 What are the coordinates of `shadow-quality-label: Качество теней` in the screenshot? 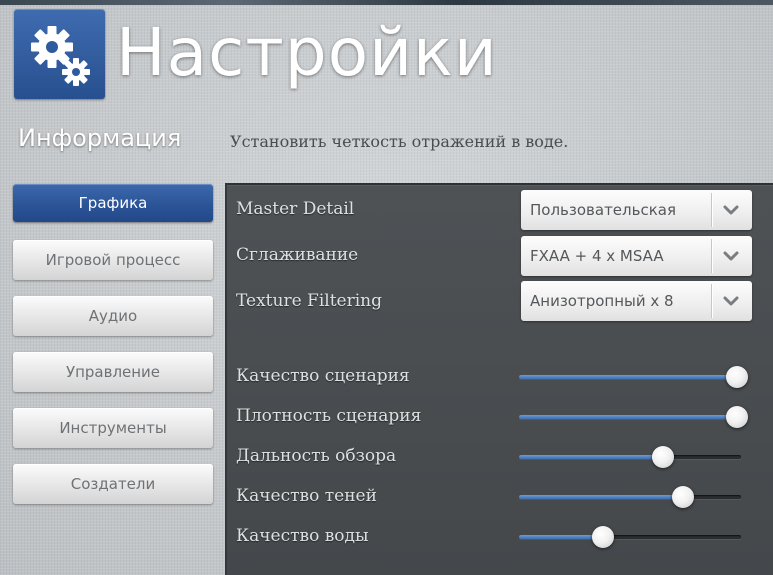 It's located at (306, 496).